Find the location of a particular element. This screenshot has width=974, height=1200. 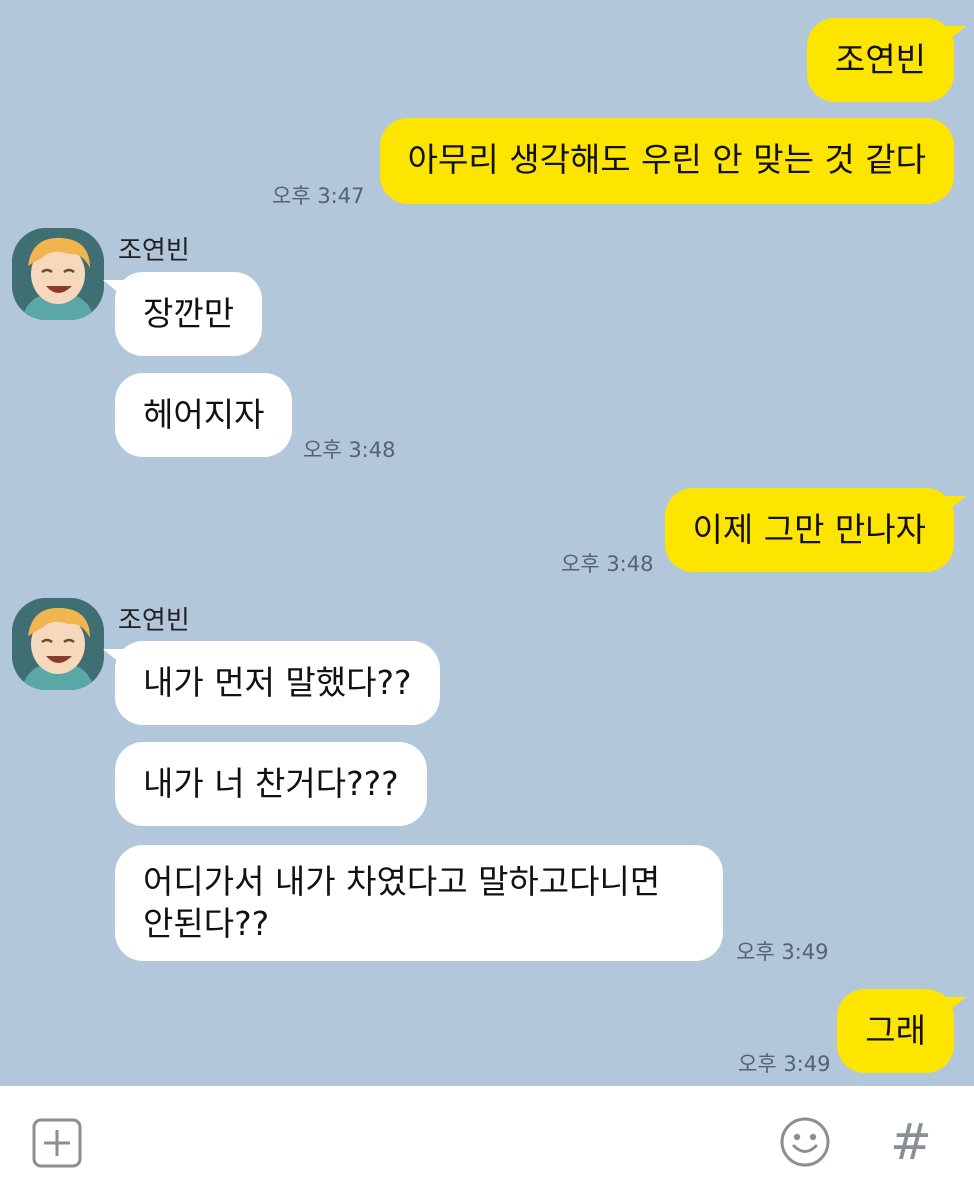

message-bubble-received: 헤어지자 is located at coordinates (204, 415).